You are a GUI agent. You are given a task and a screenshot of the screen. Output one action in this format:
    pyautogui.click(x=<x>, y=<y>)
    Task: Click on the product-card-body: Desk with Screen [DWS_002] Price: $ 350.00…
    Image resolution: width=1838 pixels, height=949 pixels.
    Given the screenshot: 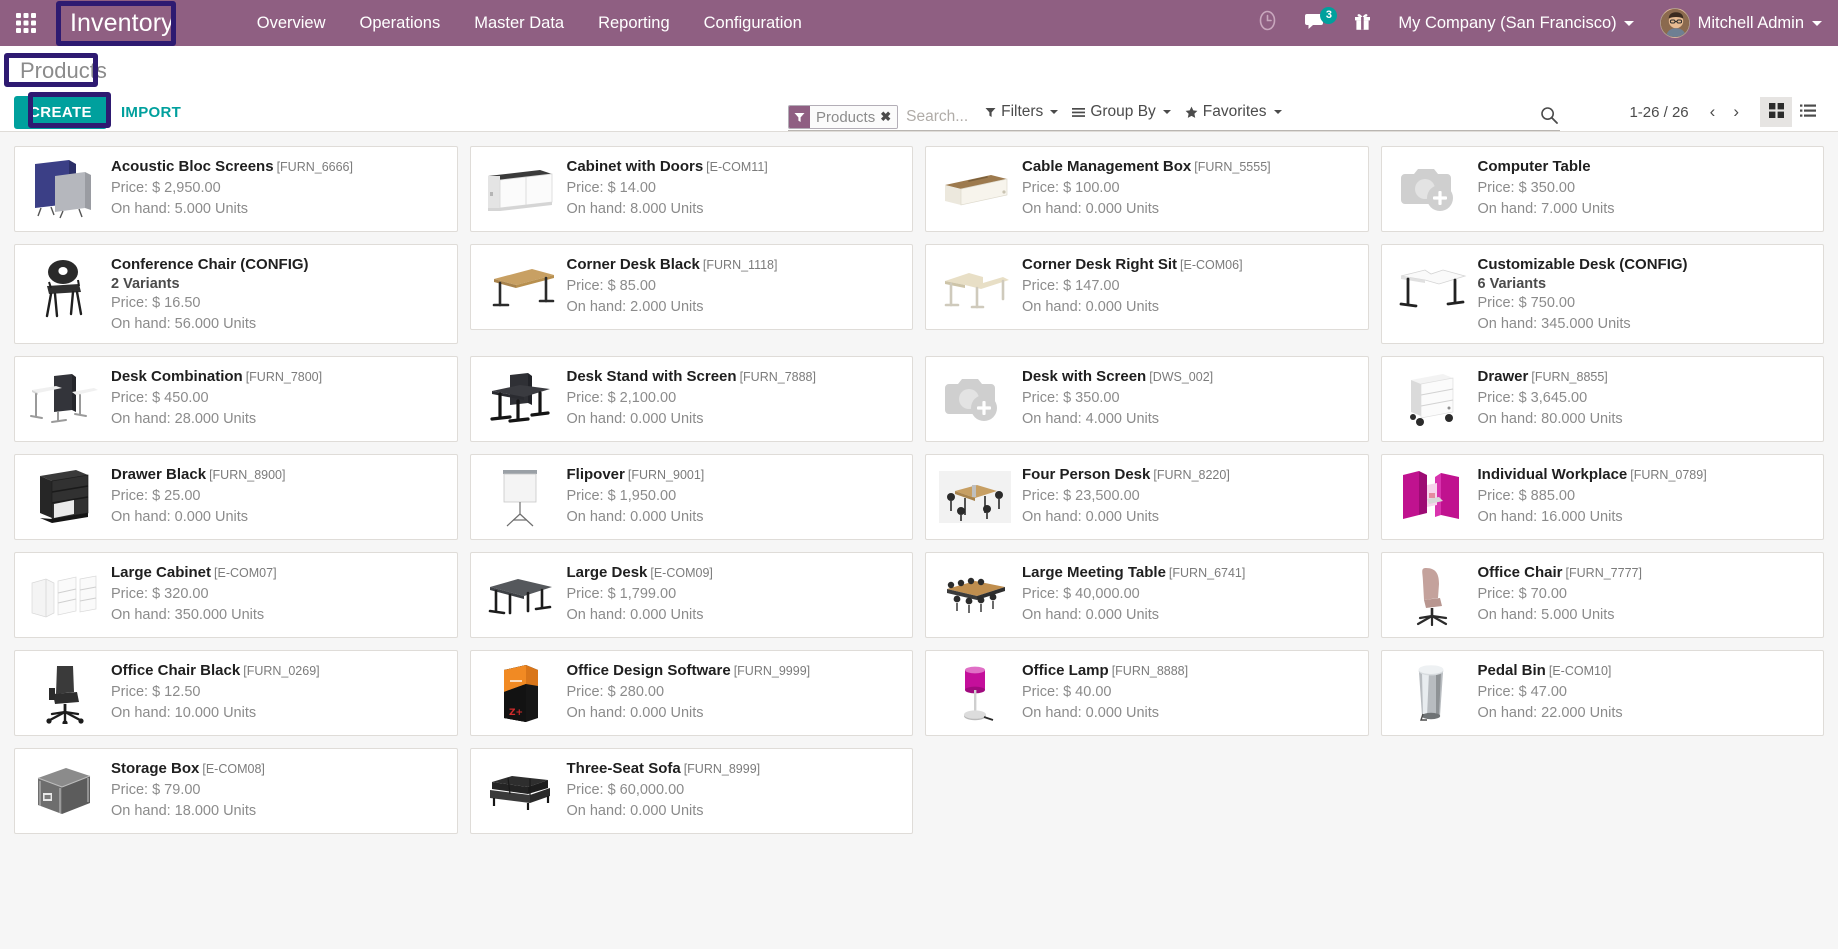 What is the action you would take?
    pyautogui.click(x=1189, y=399)
    